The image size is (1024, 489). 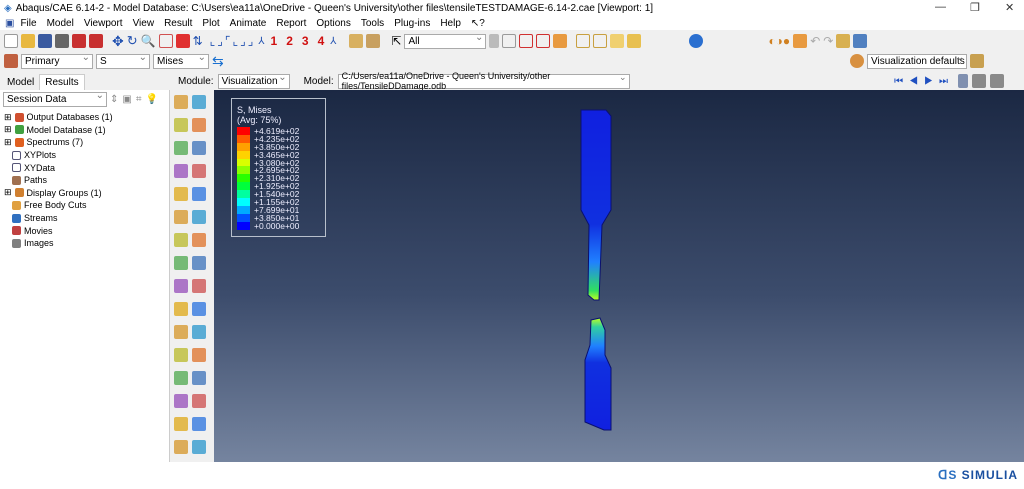 I want to click on session-data-select: Session Data, so click(x=55, y=98).